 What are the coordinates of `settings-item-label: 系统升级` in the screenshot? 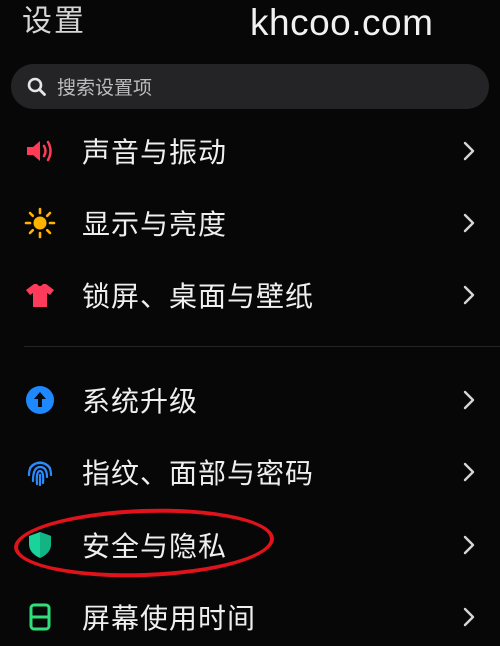 It's located at (140, 401).